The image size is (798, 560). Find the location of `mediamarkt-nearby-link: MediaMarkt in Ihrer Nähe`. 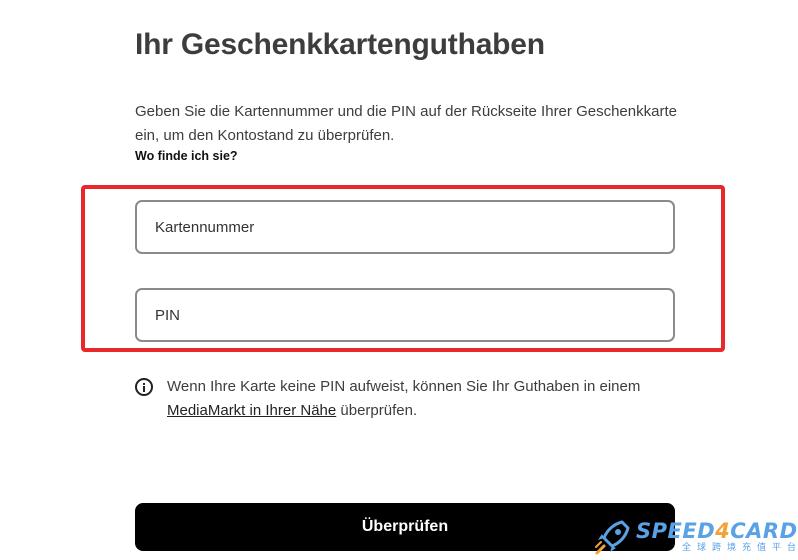

mediamarkt-nearby-link: MediaMarkt in Ihrer Nähe is located at coordinates (251, 410).